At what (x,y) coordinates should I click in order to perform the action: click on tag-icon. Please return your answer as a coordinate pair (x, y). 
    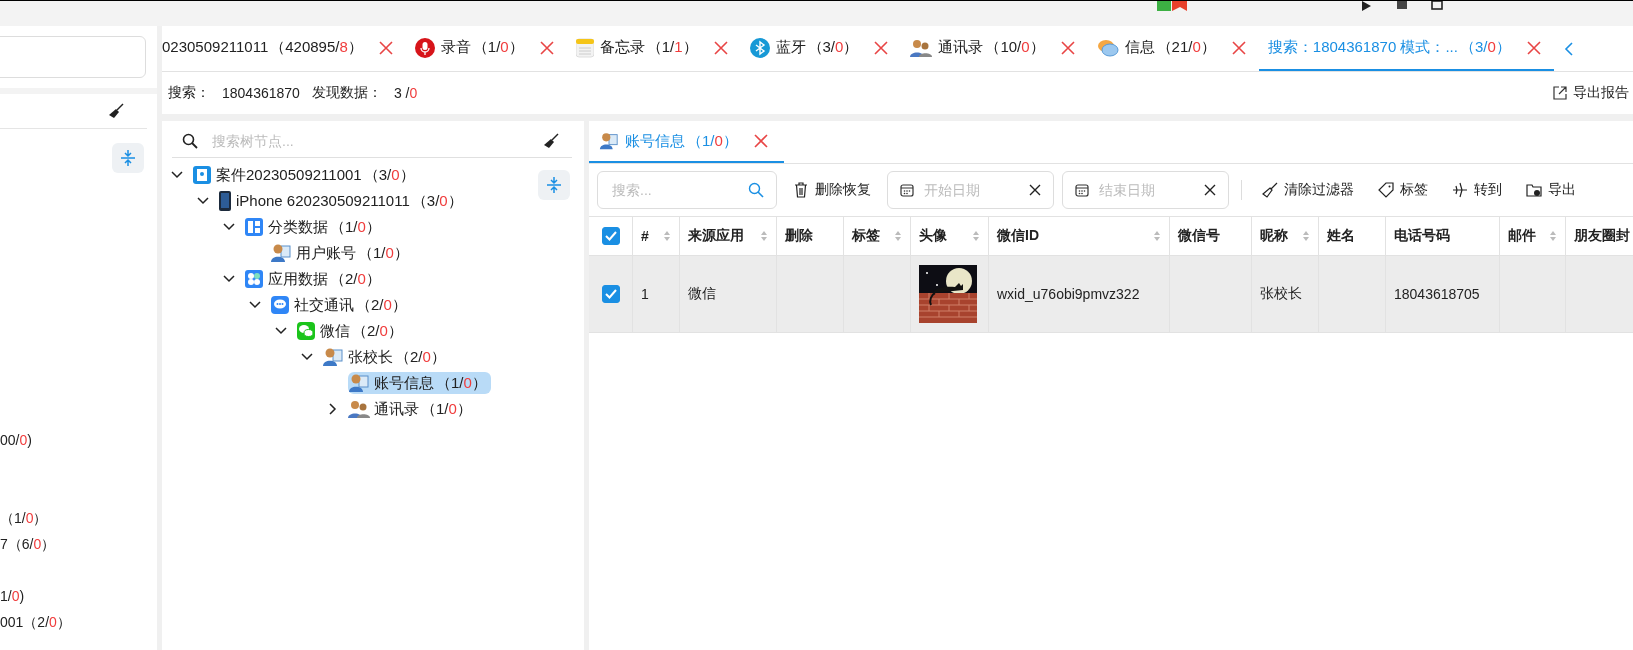
    Looking at the image, I should click on (1386, 190).